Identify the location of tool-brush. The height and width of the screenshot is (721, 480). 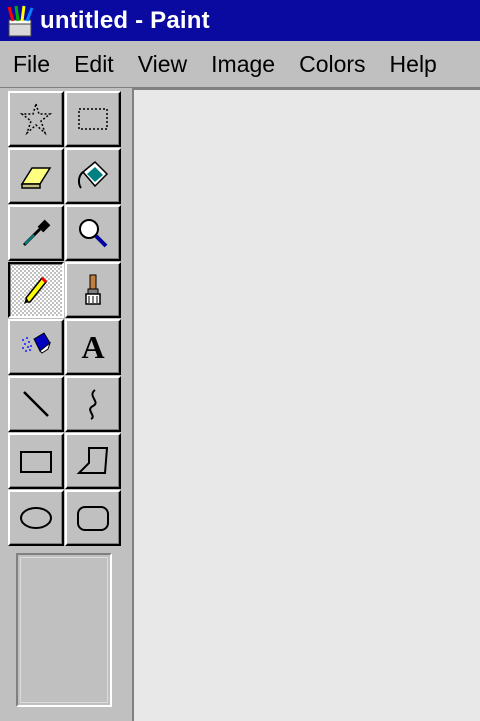
(93, 290).